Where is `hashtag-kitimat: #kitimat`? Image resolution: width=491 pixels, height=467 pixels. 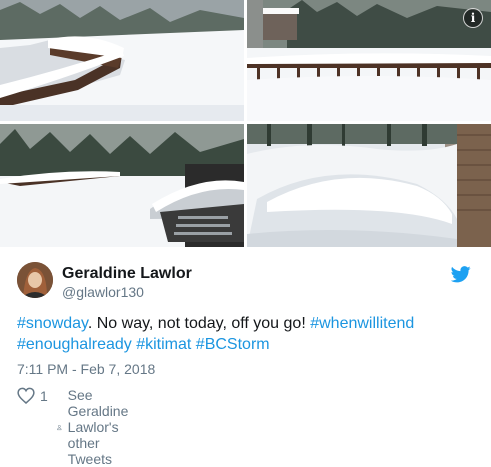
hashtag-kitimat: #kitimat is located at coordinates (163, 344).